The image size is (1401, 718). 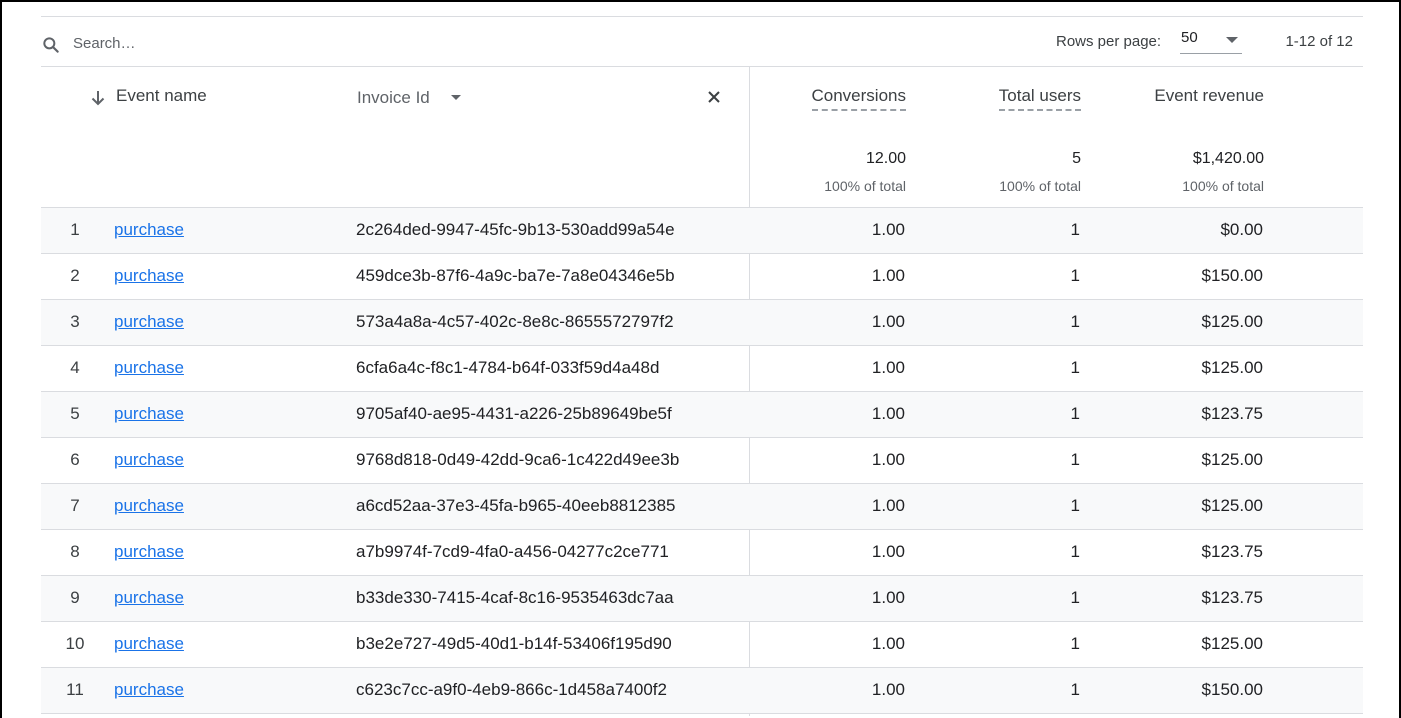 What do you see at coordinates (515, 597) in the screenshot?
I see `invoice-id-cell: b33de330-7415-4caf-8c16-9535463dc7aa` at bounding box center [515, 597].